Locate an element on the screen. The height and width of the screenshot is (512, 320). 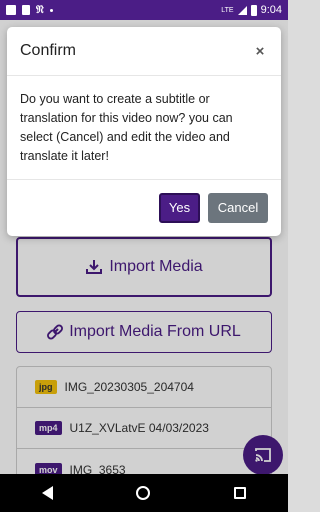
signal-icon is located at coordinates (242, 10).